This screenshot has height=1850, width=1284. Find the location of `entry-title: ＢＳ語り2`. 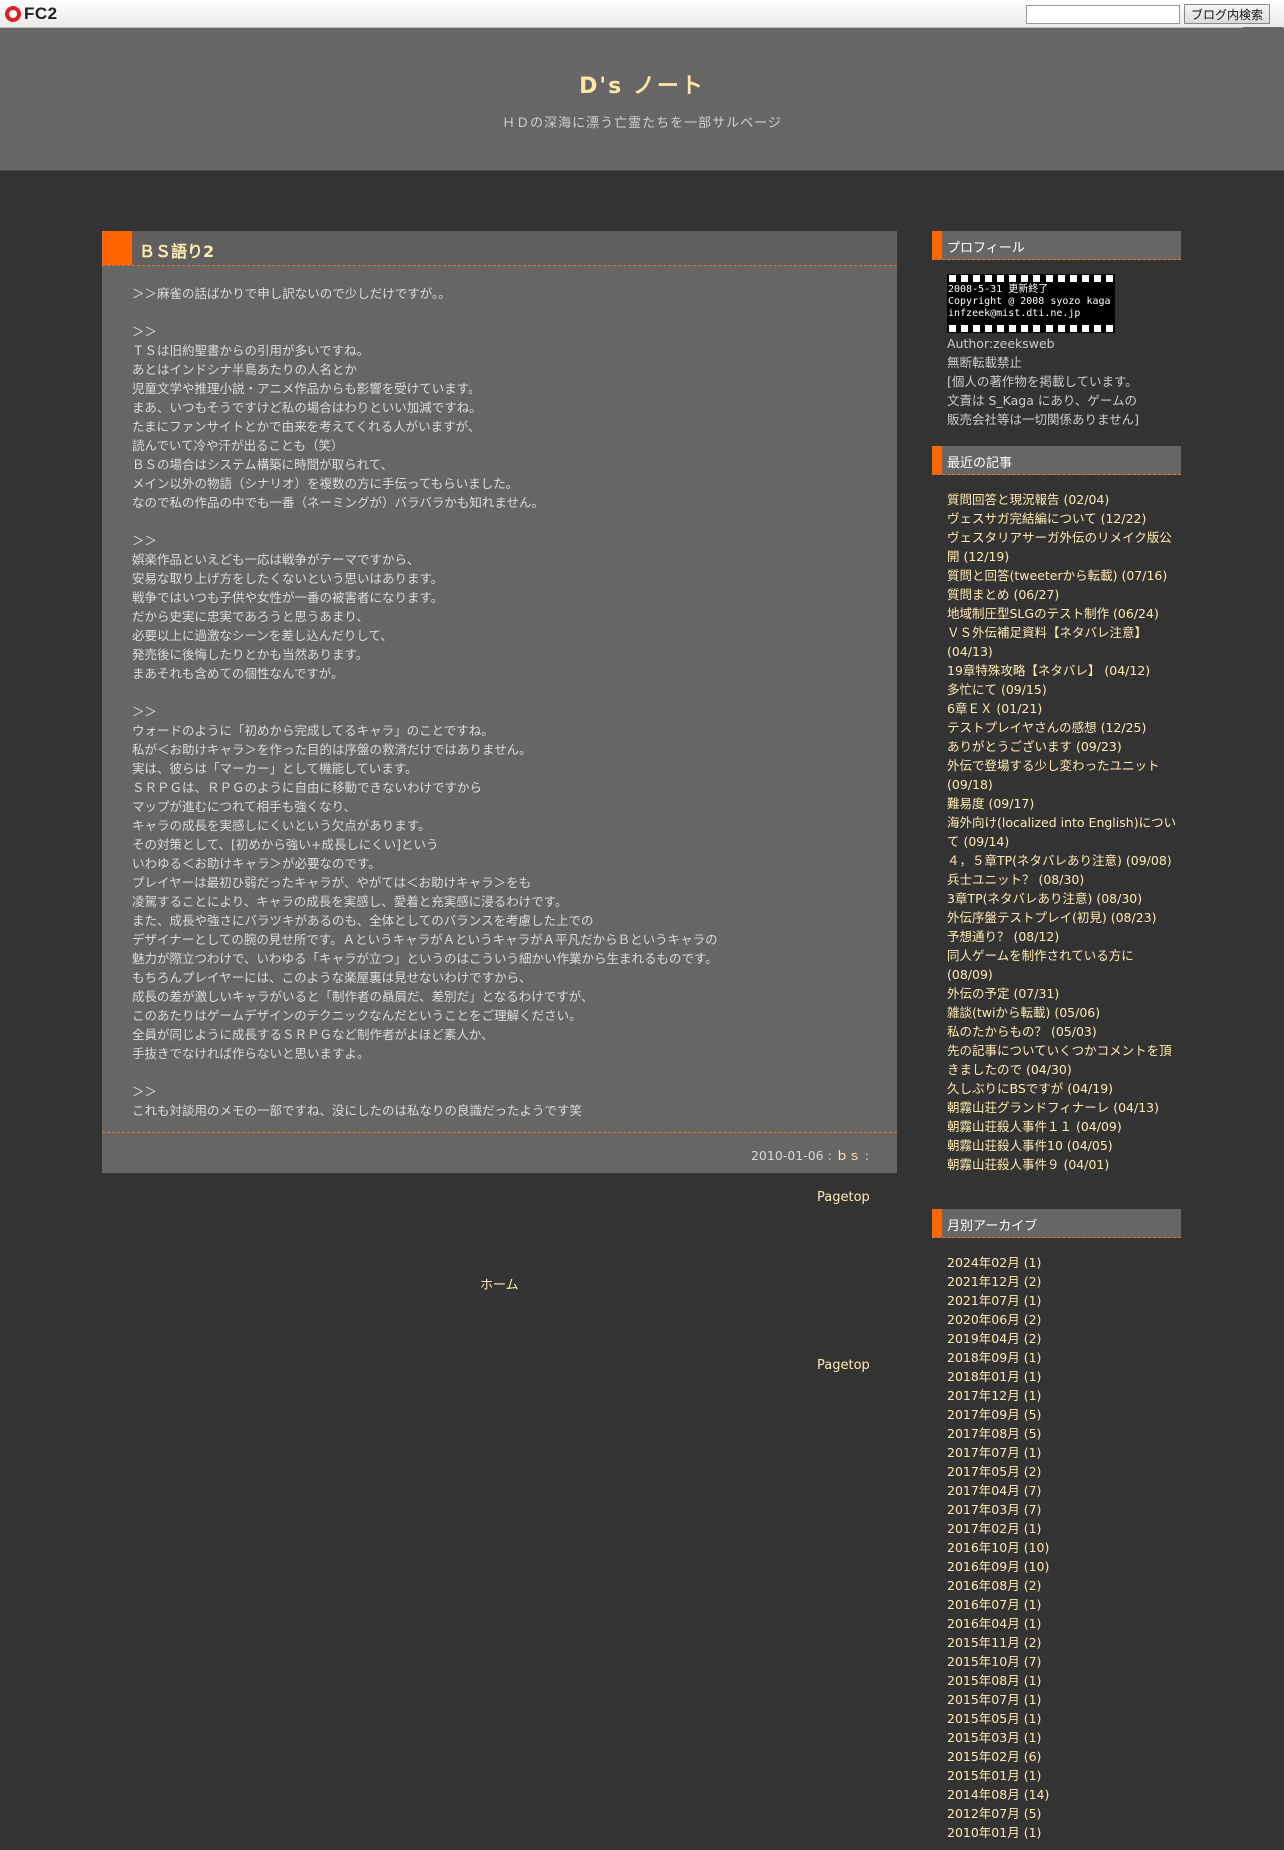

entry-title: ＢＳ語り2 is located at coordinates (176, 250).